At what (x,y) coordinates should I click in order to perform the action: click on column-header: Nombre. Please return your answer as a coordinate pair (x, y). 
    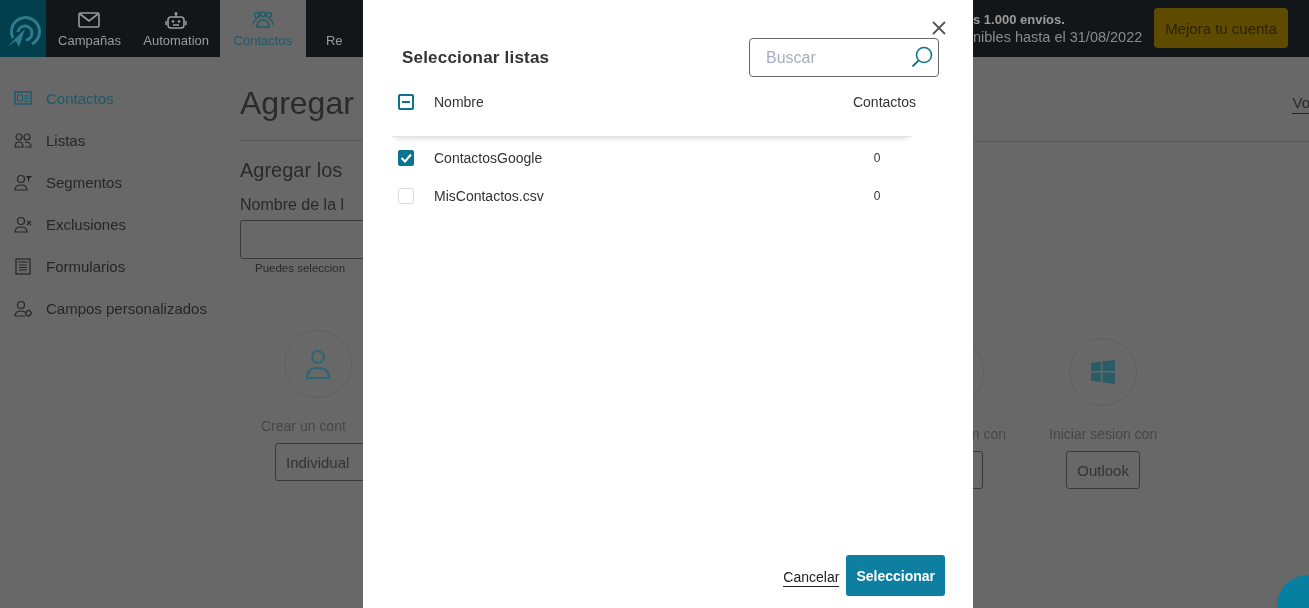
    Looking at the image, I should click on (459, 102).